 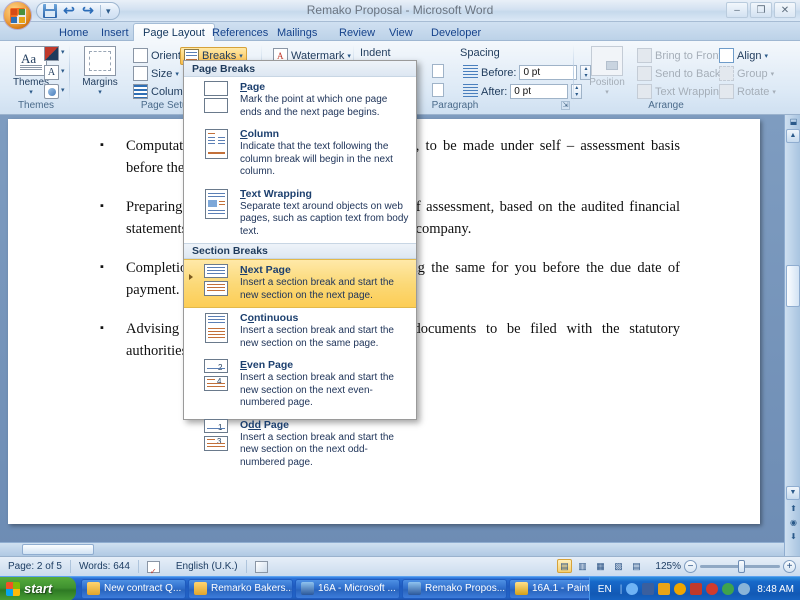 What do you see at coordinates (13, 588) in the screenshot?
I see `windows-flag-icon` at bounding box center [13, 588].